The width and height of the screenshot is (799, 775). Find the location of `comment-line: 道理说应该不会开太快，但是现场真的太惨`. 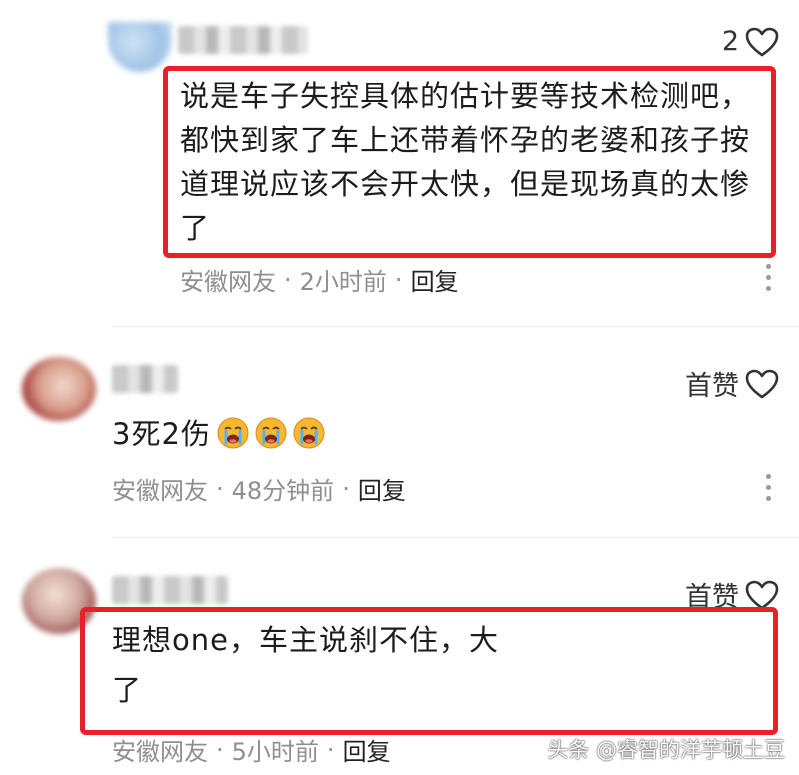

comment-line: 道理说应该不会开太快，但是现场真的太惨 is located at coordinates (465, 184).